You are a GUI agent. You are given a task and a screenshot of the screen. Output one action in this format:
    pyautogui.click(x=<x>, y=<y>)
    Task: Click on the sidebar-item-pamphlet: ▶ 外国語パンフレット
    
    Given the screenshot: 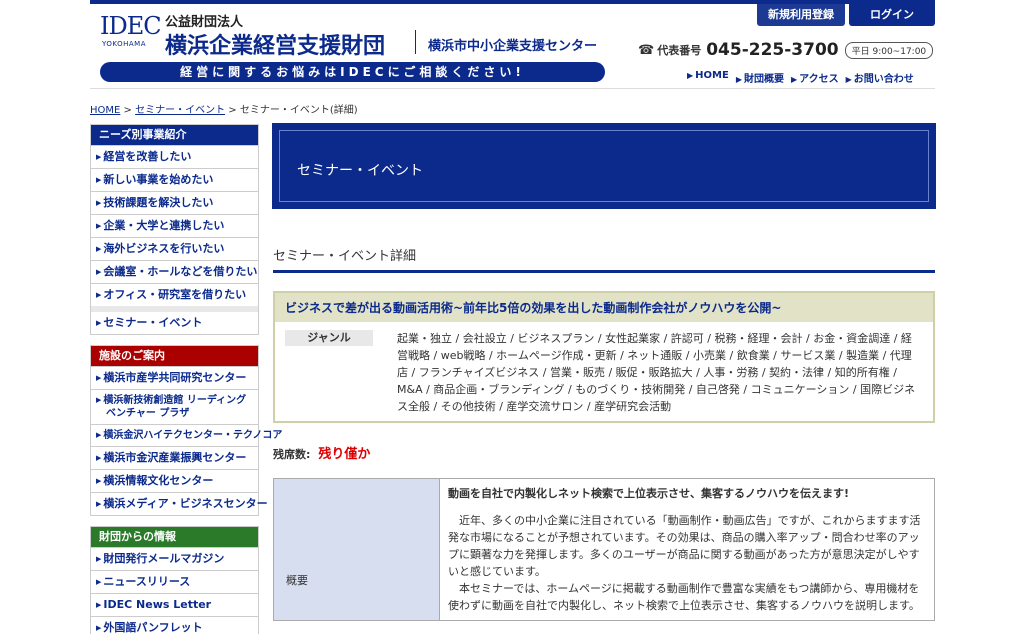 What is the action you would take?
    pyautogui.click(x=174, y=625)
    